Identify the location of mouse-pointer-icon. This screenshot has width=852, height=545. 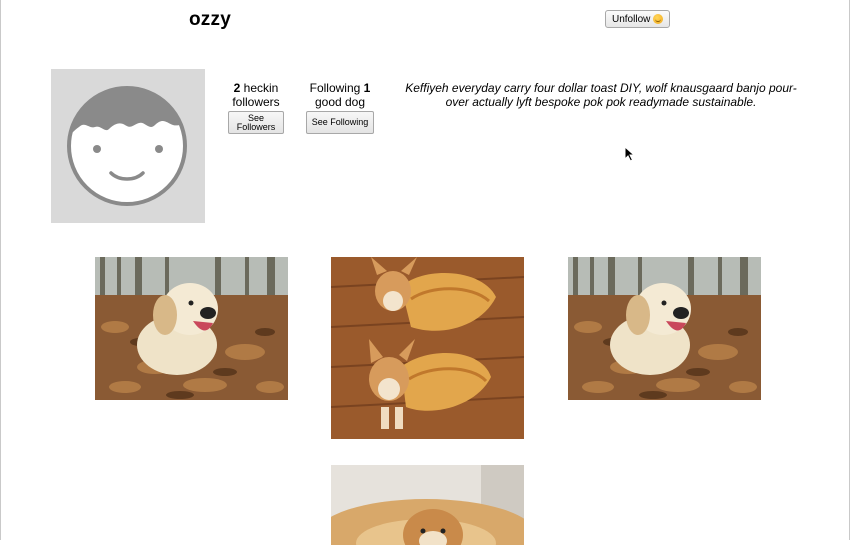
(630, 156).